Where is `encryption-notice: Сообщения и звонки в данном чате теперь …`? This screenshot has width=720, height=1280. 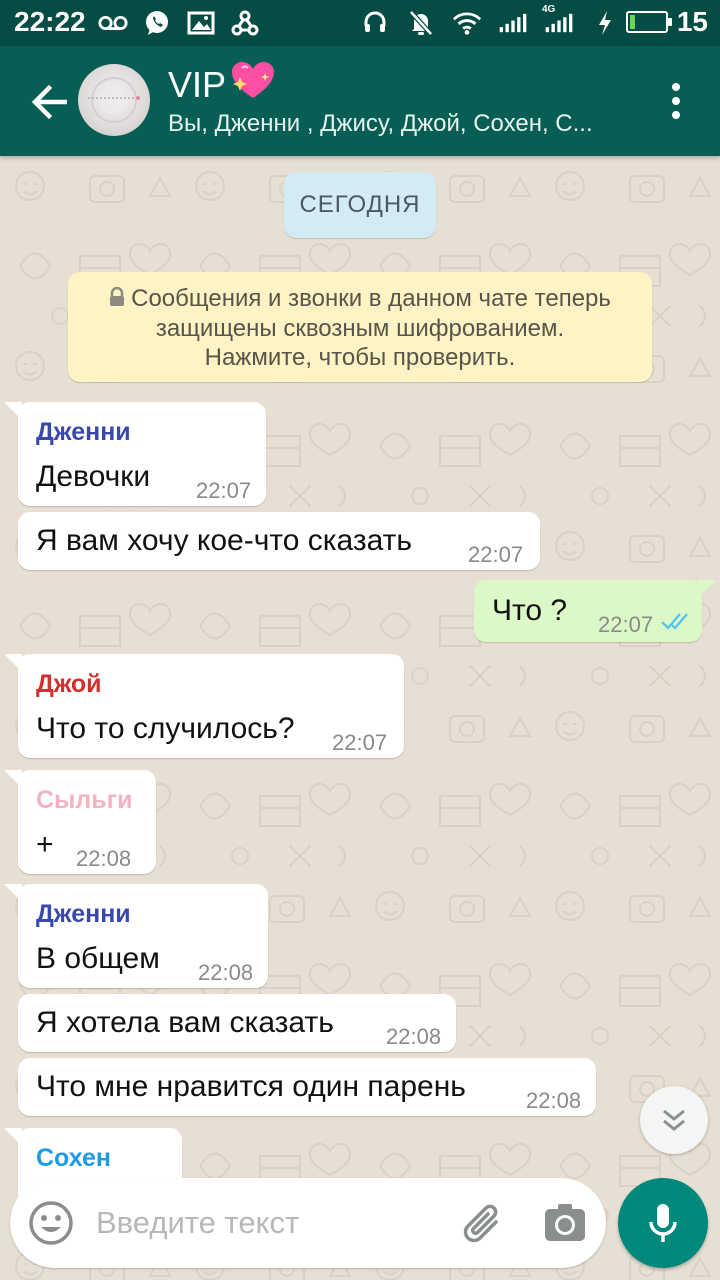
encryption-notice: Сообщения и звонки в данном чате теперь … is located at coordinates (360, 327).